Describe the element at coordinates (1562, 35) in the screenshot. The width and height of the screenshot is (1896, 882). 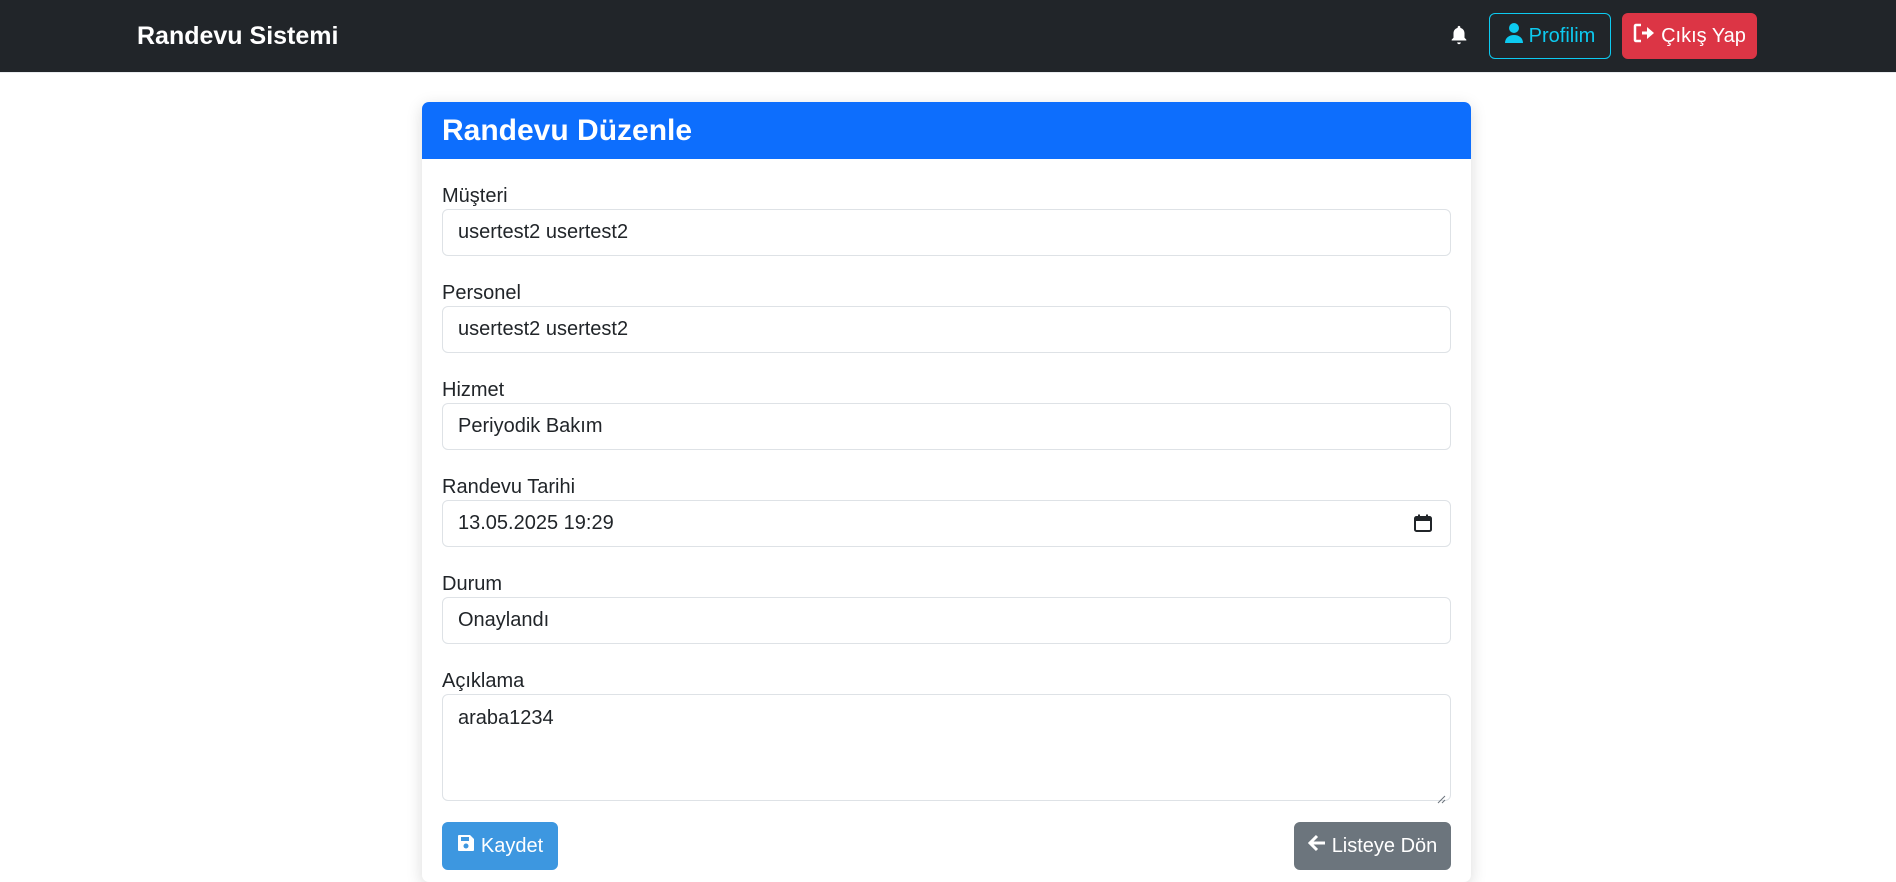
I see `profile-label: Profilim` at that location.